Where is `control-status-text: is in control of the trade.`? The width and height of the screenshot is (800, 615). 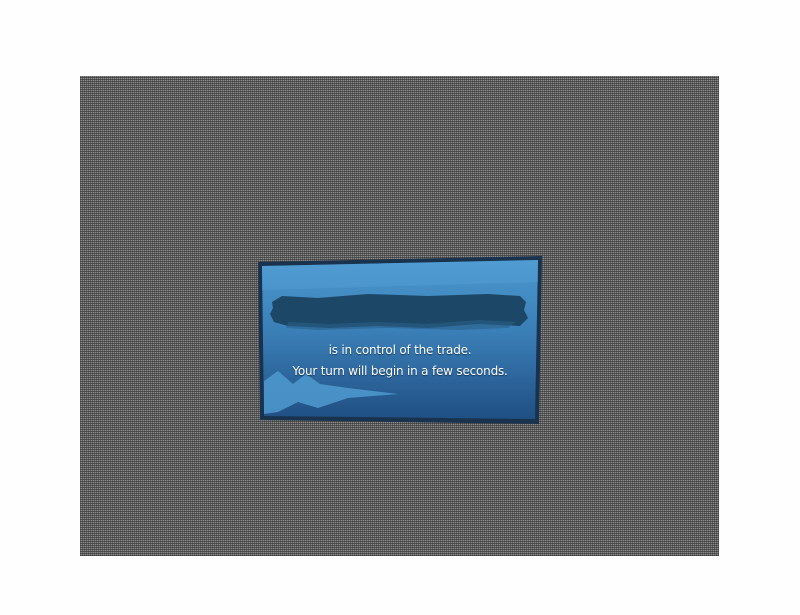 control-status-text: is in control of the trade. is located at coordinates (400, 350).